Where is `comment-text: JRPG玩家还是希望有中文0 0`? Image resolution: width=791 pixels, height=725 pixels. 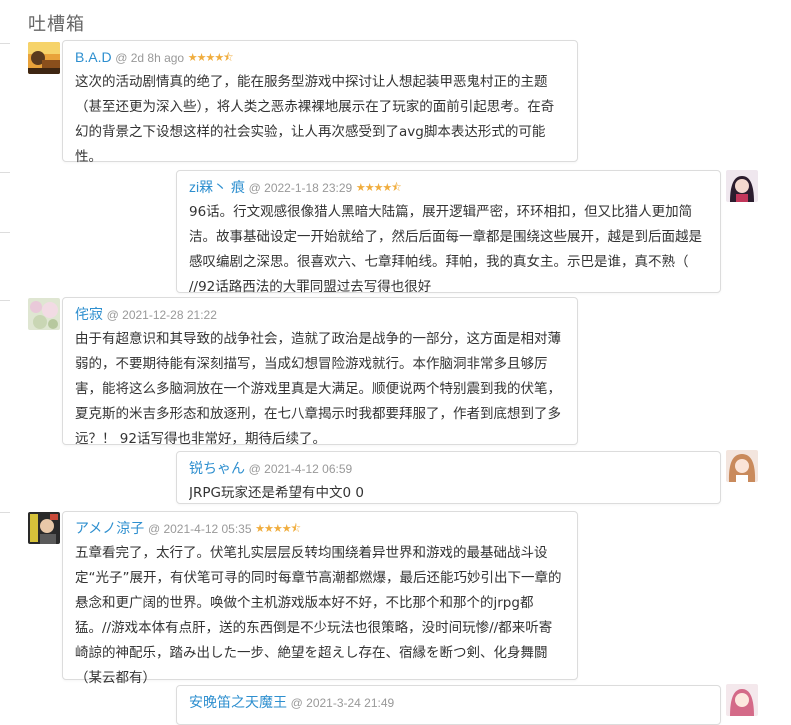 comment-text: JRPG玩家还是希望有中文0 0 is located at coordinates (276, 493).